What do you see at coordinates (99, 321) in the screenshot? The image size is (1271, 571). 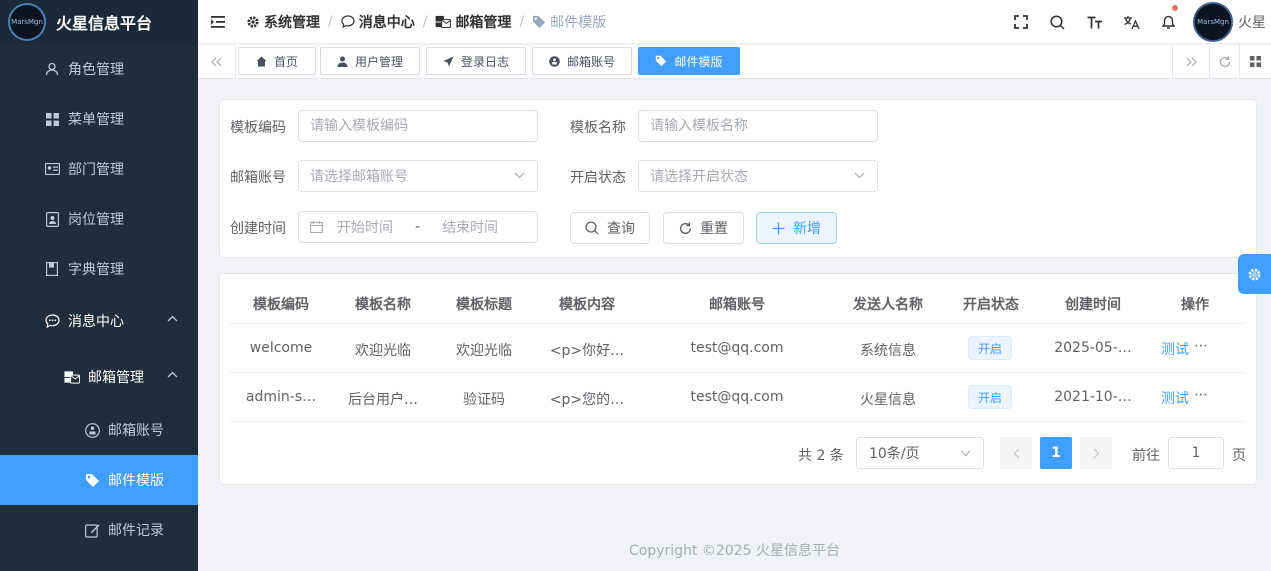 I see `sidebar-item-message-center: 消息中心` at bounding box center [99, 321].